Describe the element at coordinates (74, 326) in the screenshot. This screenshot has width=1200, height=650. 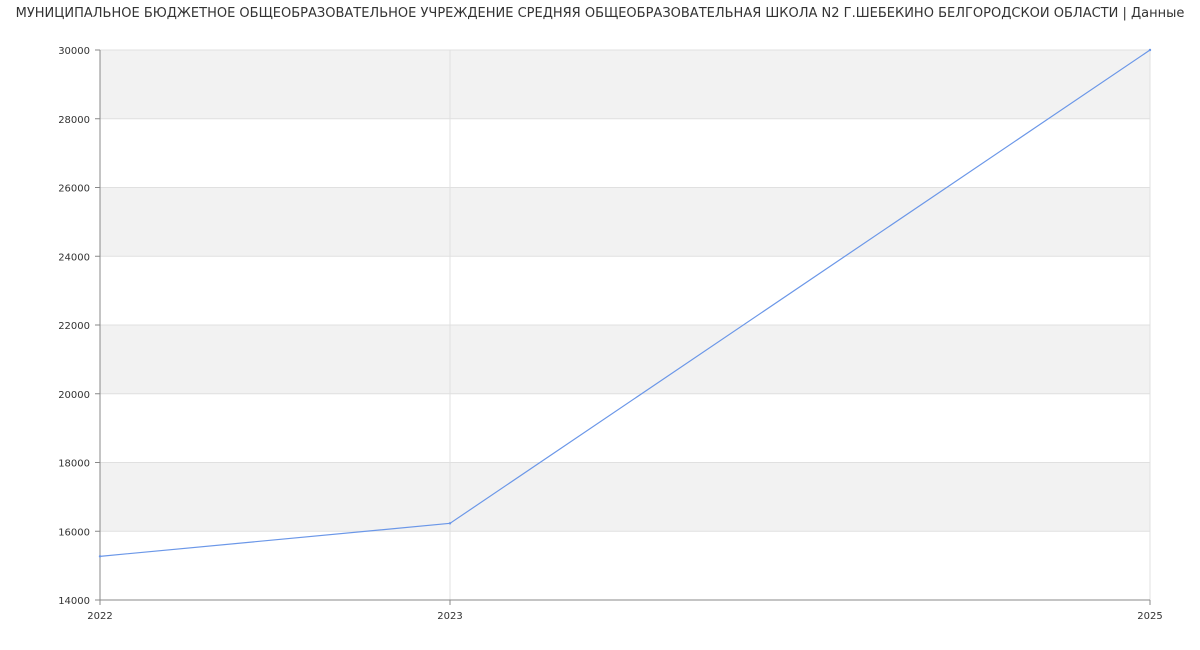
I see `y-tick-label: 22000` at that location.